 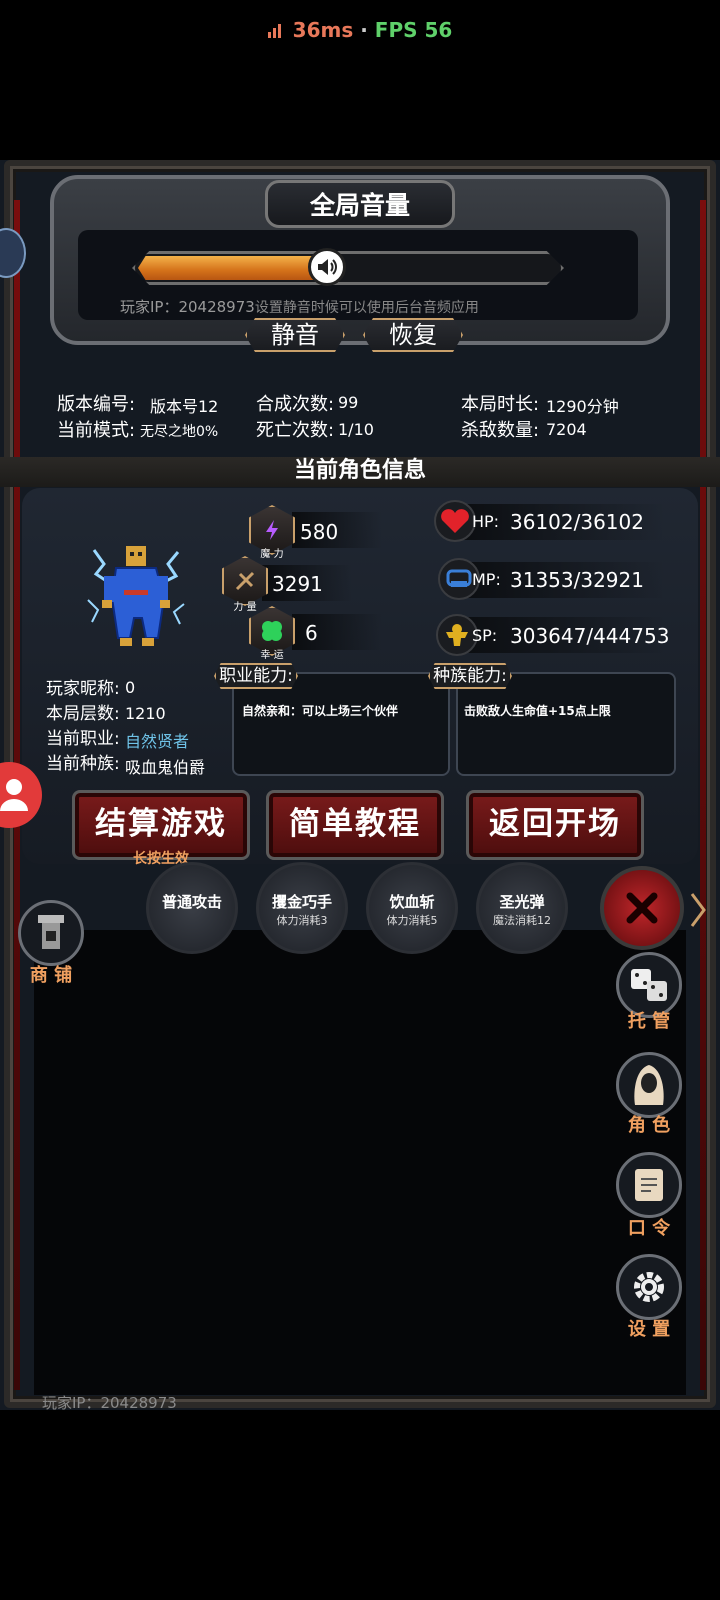 I want to click on network-status: 36ms · FPS 56, so click(x=360, y=38).